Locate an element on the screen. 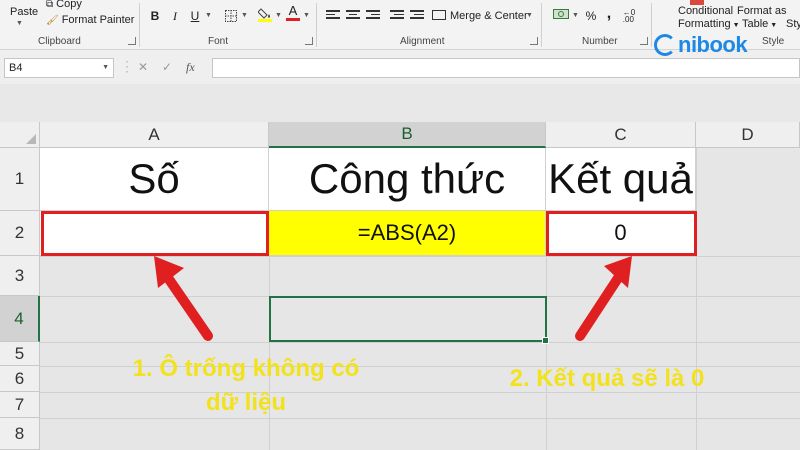 Image resolution: width=800 pixels, height=450 pixels. font-color-dropdown-icon: ▼ is located at coordinates (306, 15).